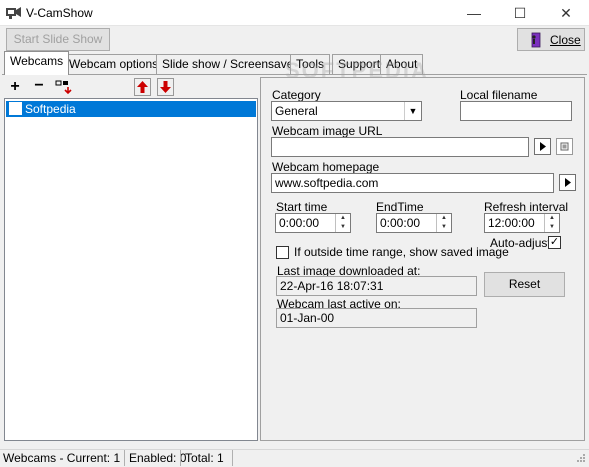 The image size is (589, 467). I want to click on refresh-interval-label: Refresh interval, so click(526, 207).